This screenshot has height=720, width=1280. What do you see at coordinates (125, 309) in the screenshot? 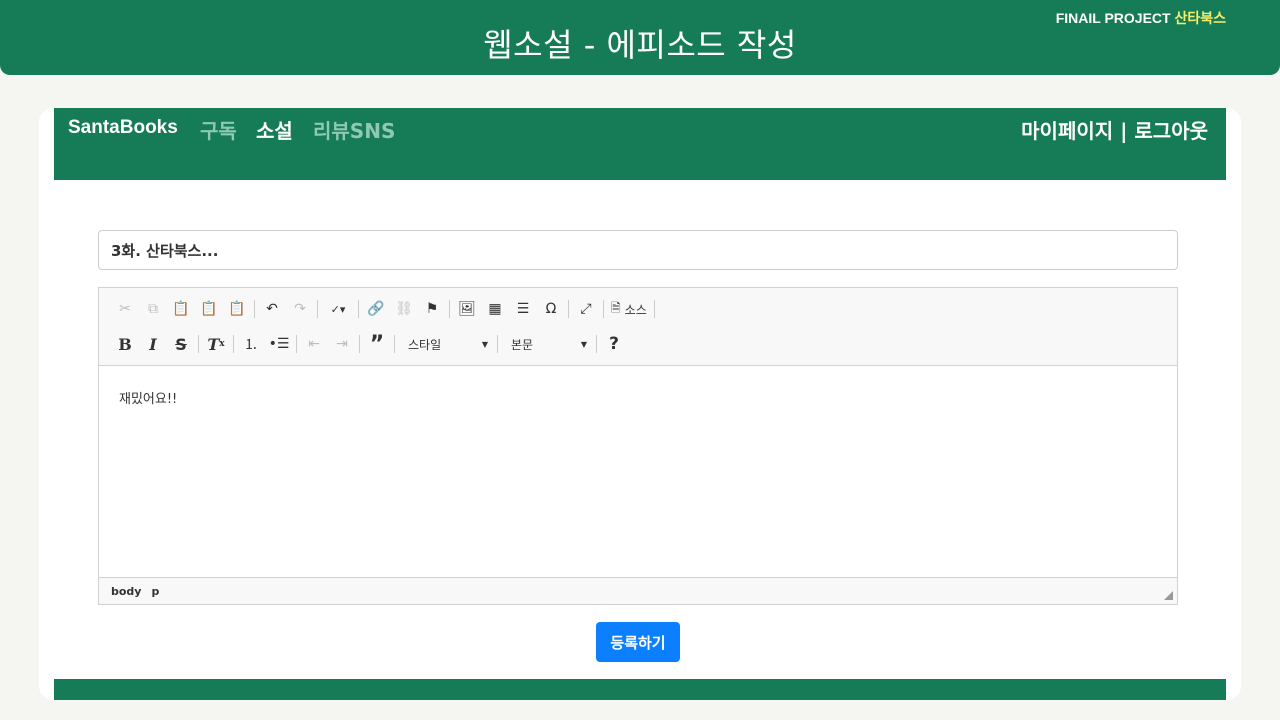
I see `cut-icon: ✂` at bounding box center [125, 309].